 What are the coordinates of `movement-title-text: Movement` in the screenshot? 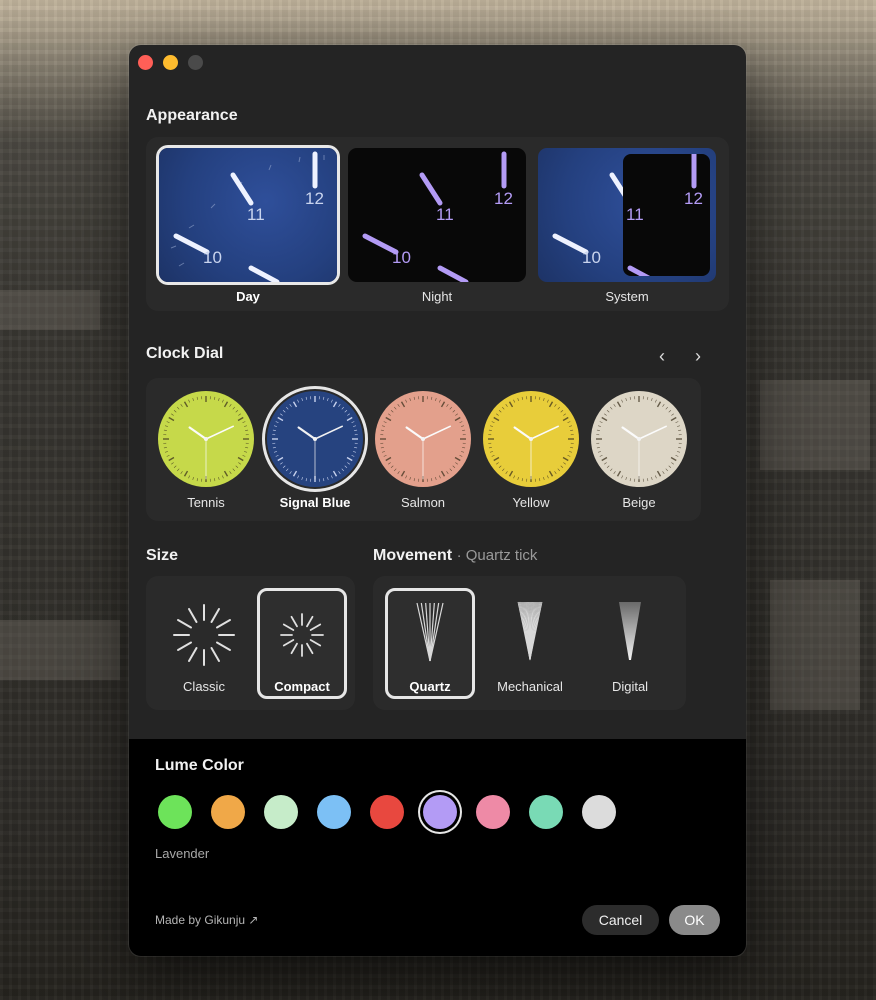 It's located at (413, 555).